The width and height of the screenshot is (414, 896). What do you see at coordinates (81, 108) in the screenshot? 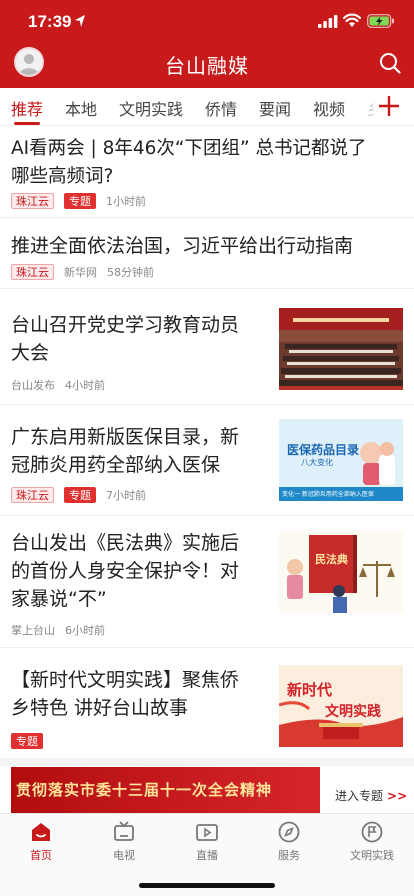
I see `tab-local: 本地` at bounding box center [81, 108].